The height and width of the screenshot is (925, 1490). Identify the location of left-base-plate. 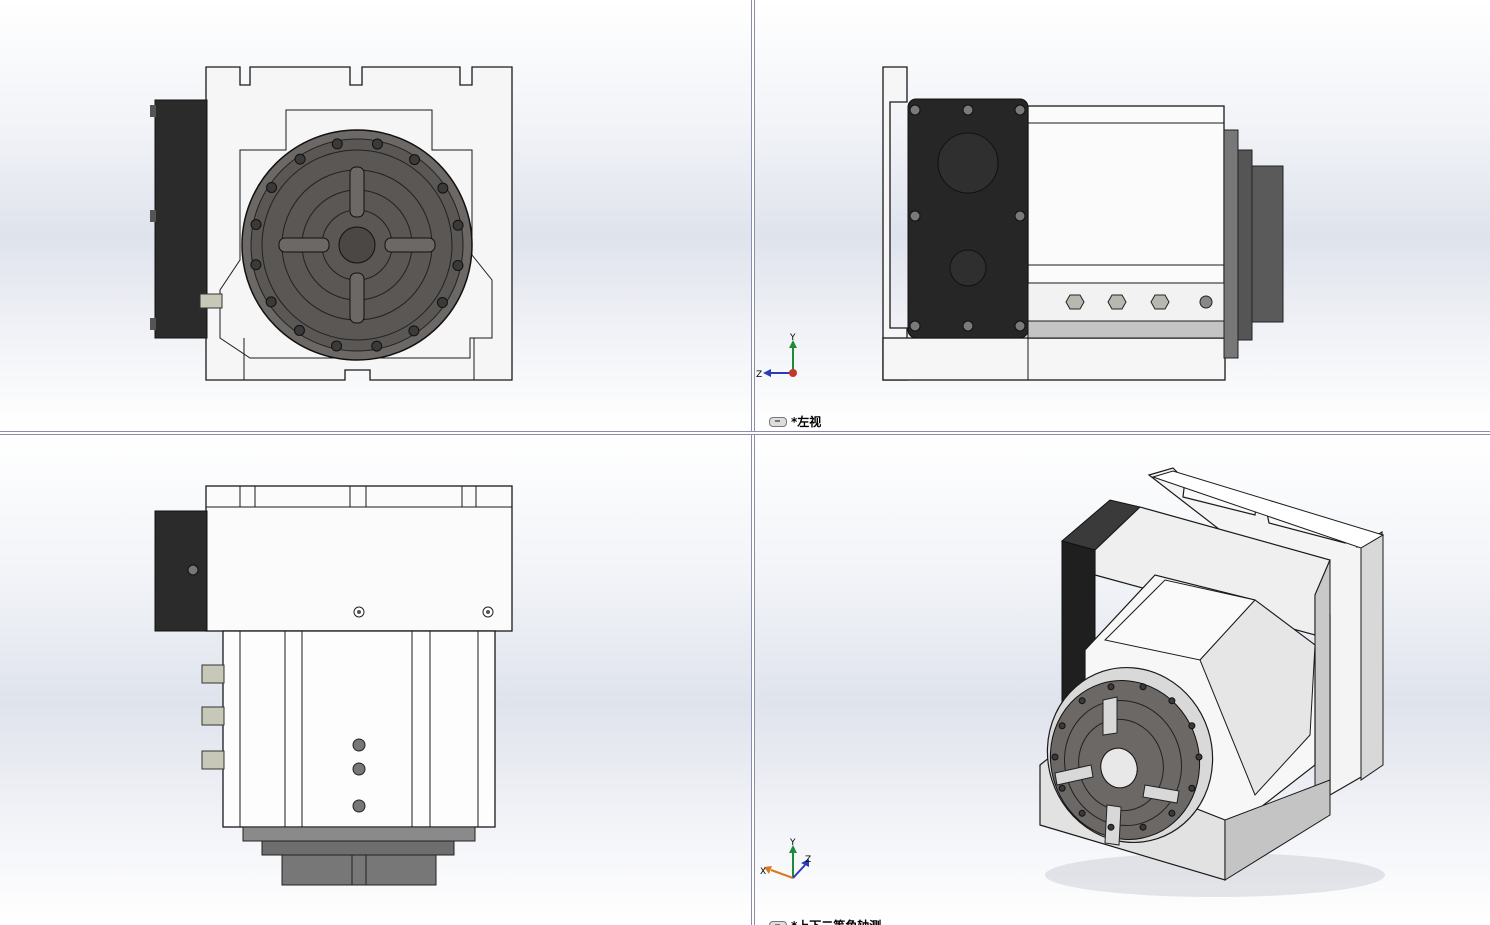
(895, 223).